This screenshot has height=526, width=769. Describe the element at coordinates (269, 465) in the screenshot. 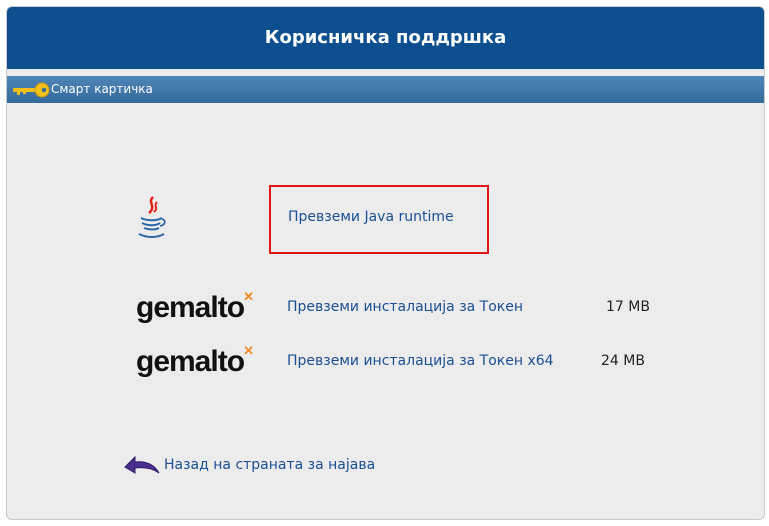

I see `back-to-login-link: Назад на страната за најава` at that location.